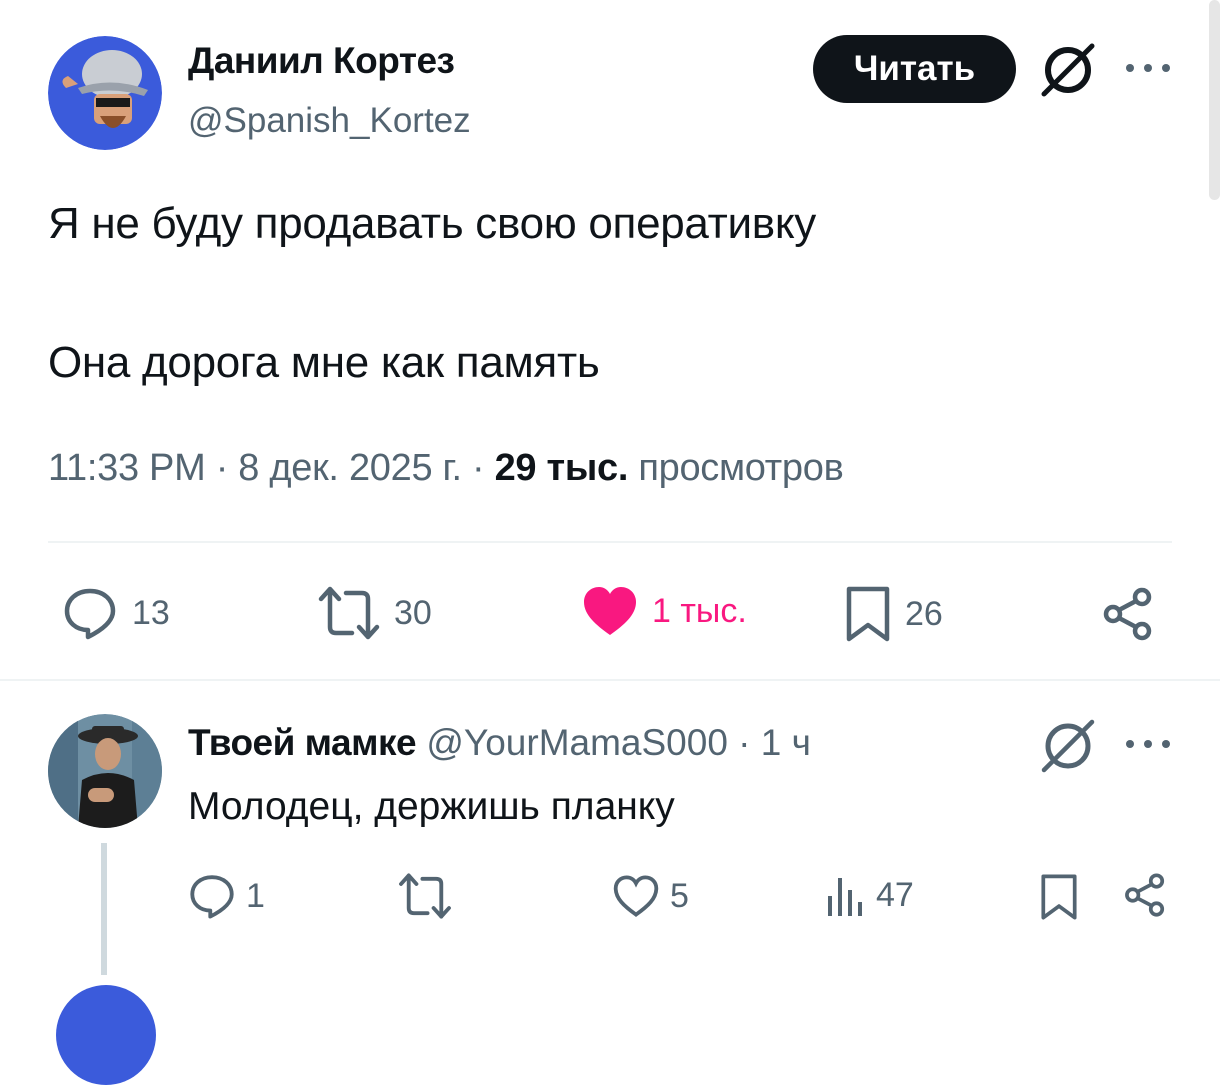 The width and height of the screenshot is (1220, 1085). Describe the element at coordinates (105, 93) in the screenshot. I see `author-avatar` at that location.